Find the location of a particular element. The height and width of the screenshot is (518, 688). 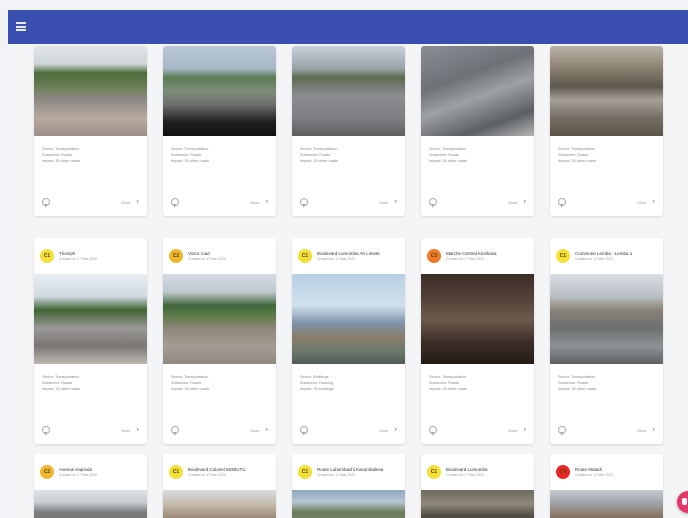

card-title: Boulevard Lumumba is located at coordinates (467, 469).